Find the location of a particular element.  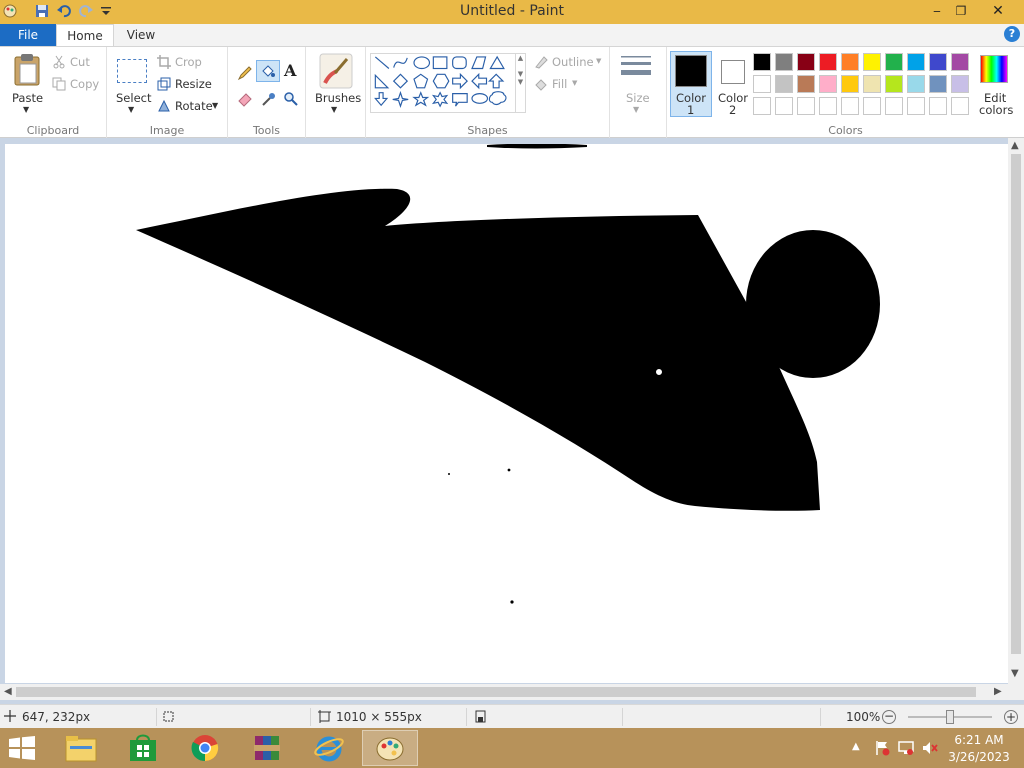

outline-dropdown-icon: ▼ is located at coordinates (598, 61).